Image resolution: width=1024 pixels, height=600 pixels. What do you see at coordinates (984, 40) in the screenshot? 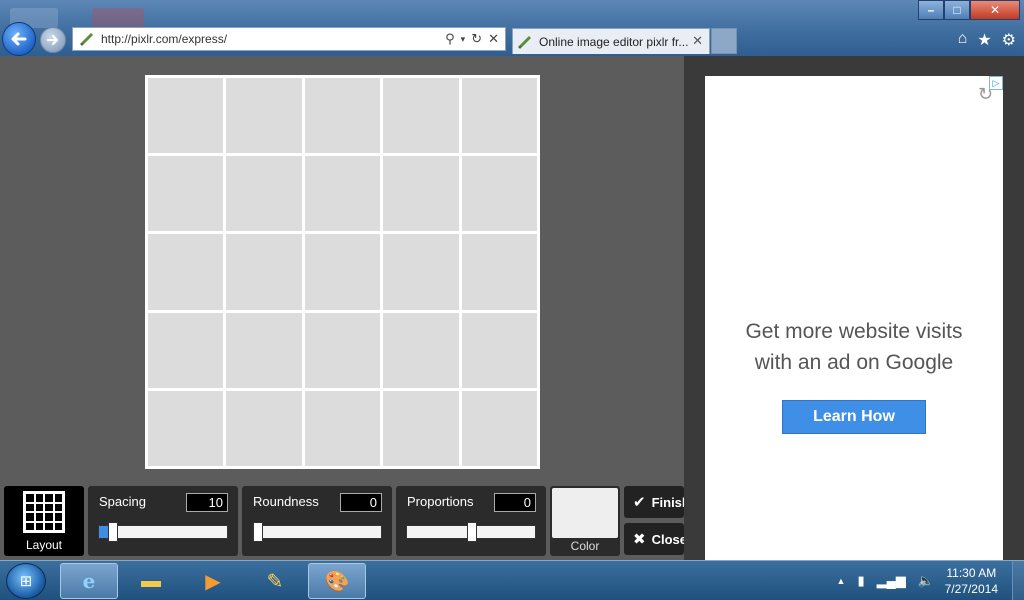
I see `star-icon: ★` at bounding box center [984, 40].